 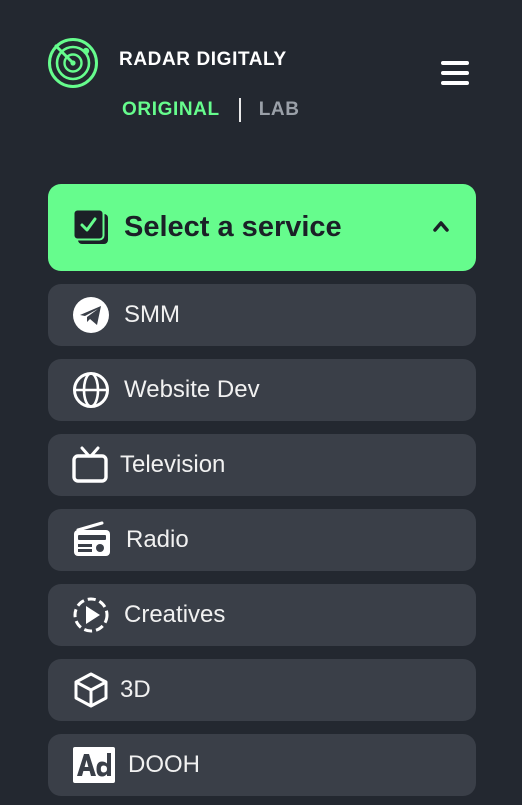 What do you see at coordinates (262, 540) in the screenshot?
I see `service-item-radio: Radio` at bounding box center [262, 540].